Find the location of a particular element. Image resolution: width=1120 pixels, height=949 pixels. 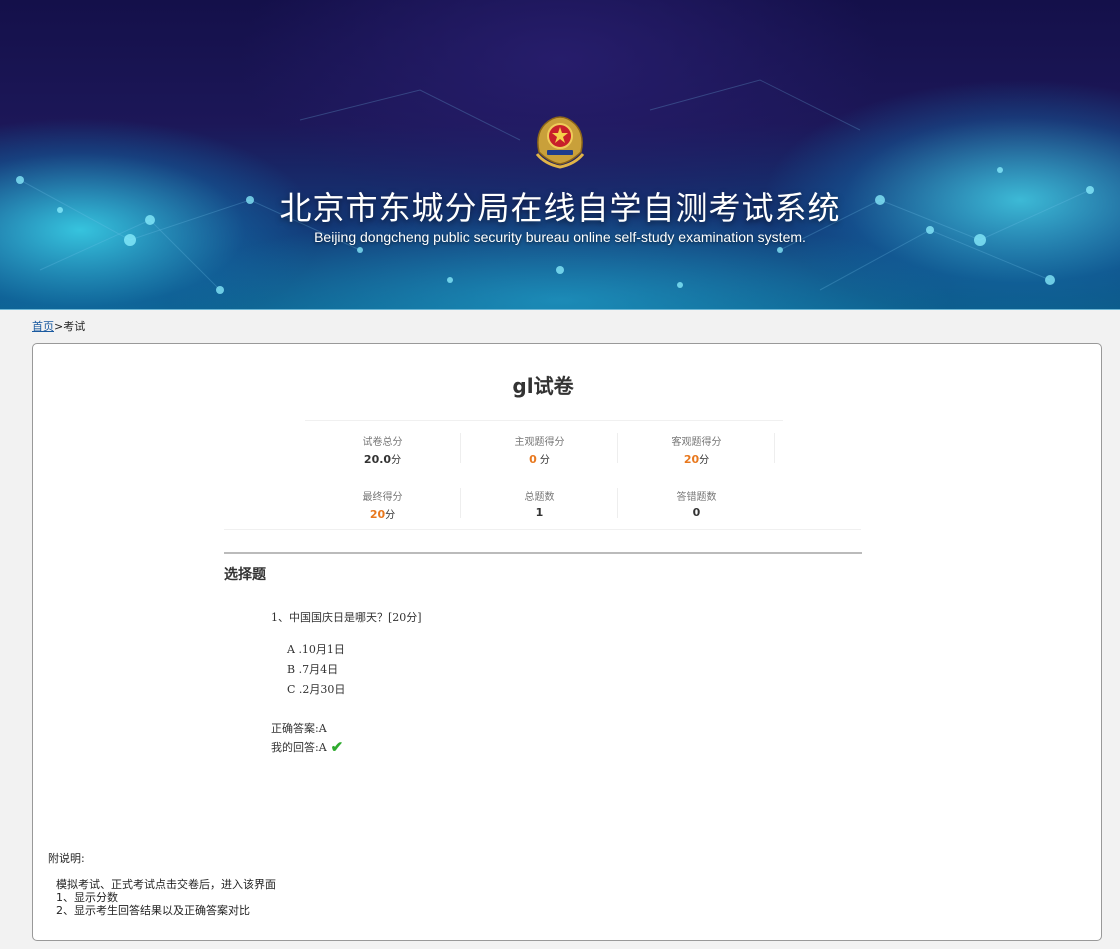

section-divider is located at coordinates (543, 553).